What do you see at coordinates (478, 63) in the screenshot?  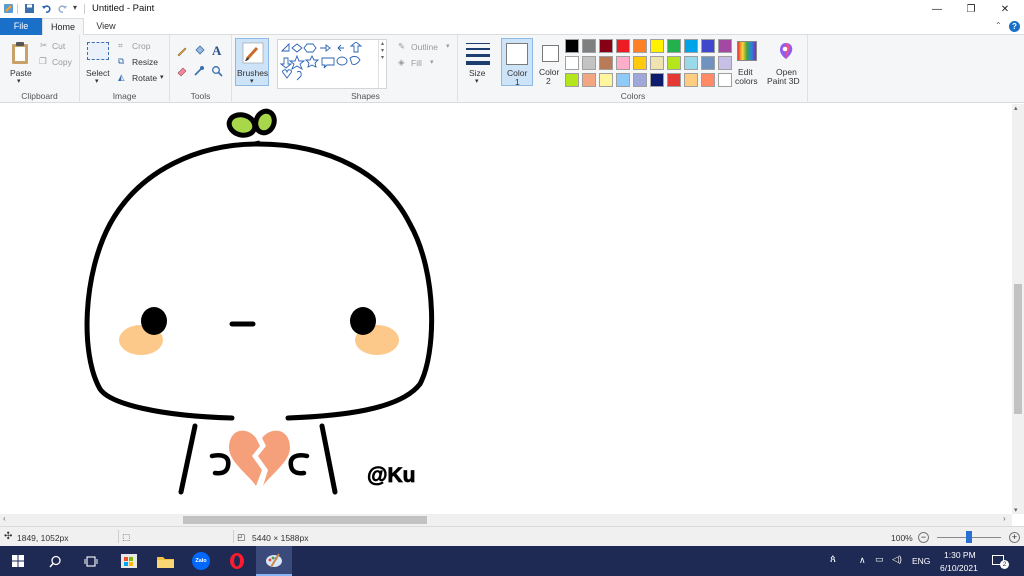 I see `size-button: Size ▾` at bounding box center [478, 63].